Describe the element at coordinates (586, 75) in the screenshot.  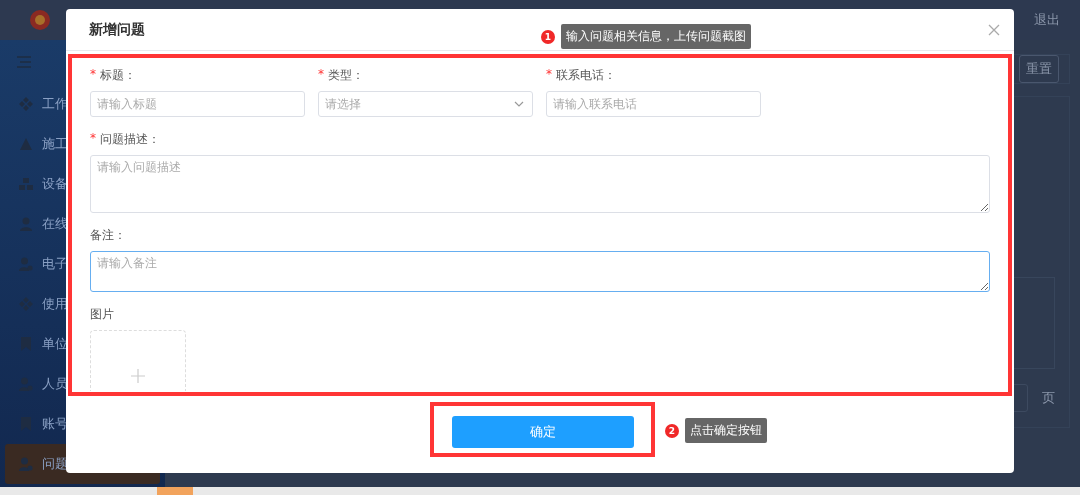
I see `field-label: 联系电话：` at that location.